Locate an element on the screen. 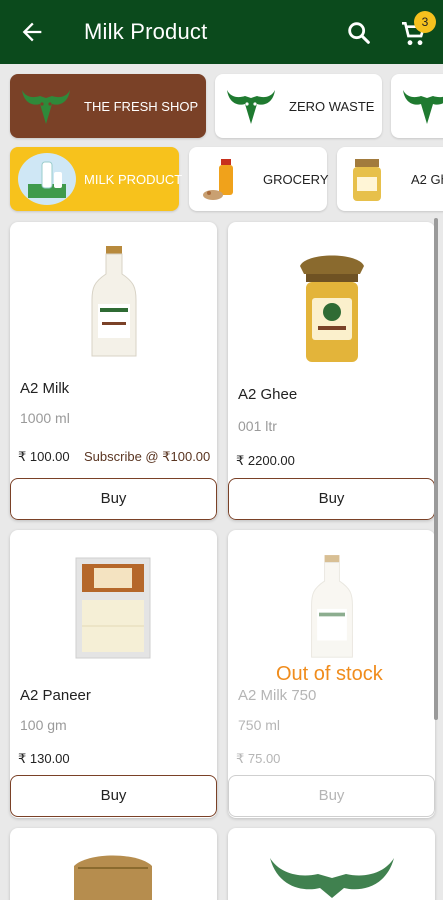  product-image-partial is located at coordinates (113, 877).